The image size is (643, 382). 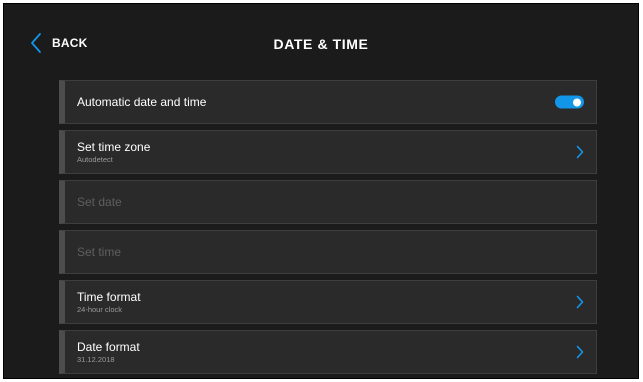 I want to click on time-format-label: Time format, so click(x=109, y=297).